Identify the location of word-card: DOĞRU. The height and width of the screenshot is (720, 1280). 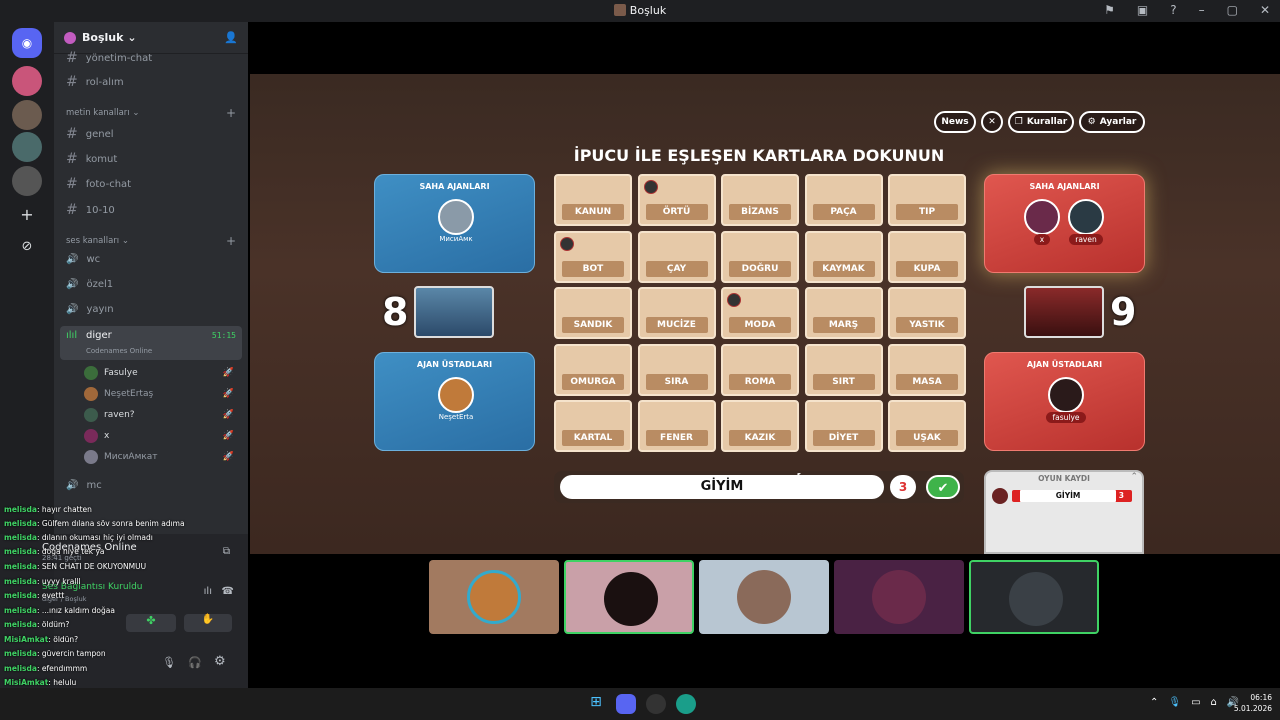
(760, 256).